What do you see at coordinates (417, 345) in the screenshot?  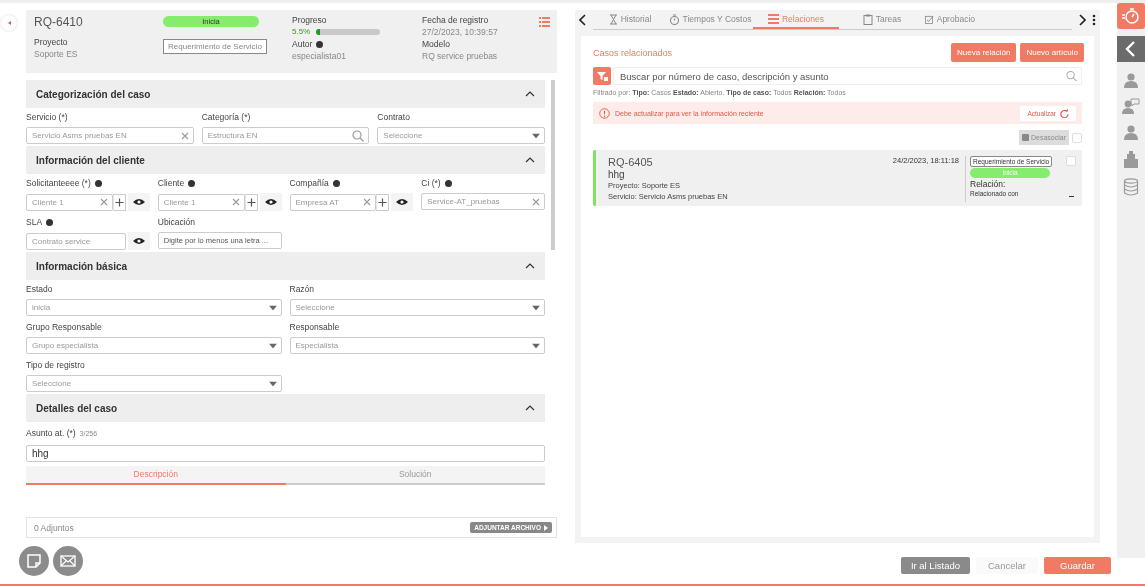 I see `dropdown: Especialista` at bounding box center [417, 345].